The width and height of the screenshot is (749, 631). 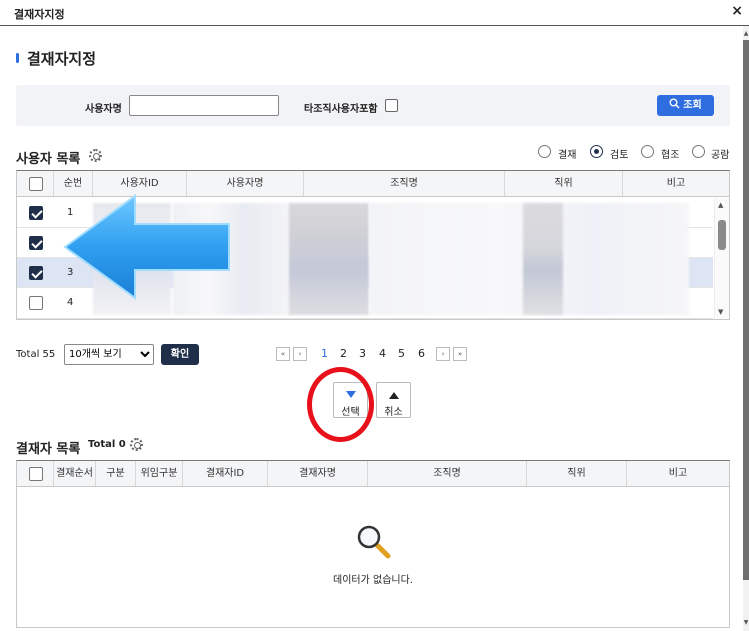 I want to click on col-header: 위임구분, so click(x=159, y=473).